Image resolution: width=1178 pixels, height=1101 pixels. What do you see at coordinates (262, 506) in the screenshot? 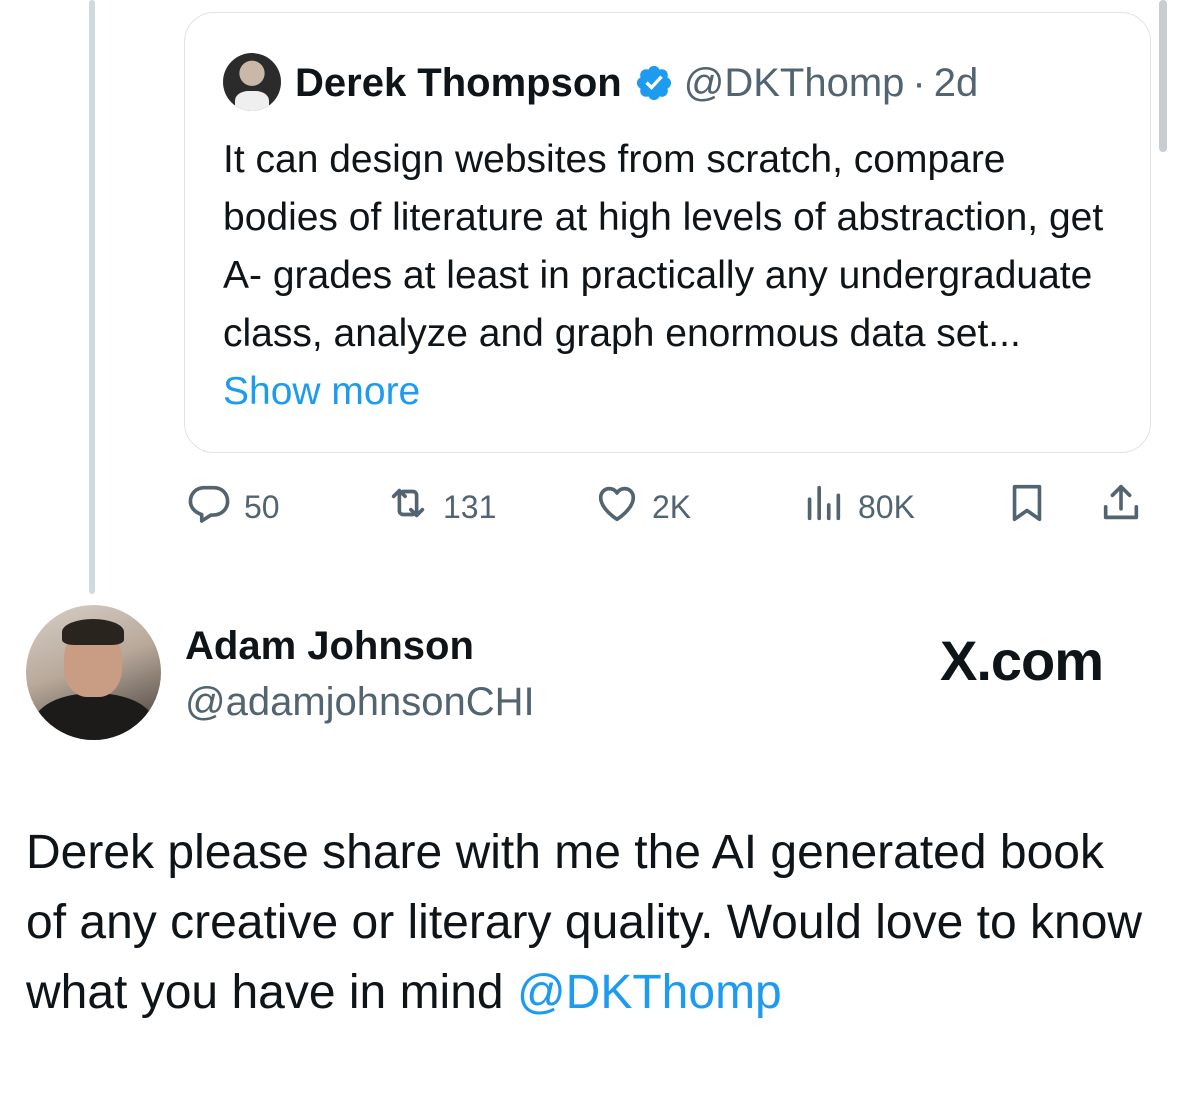
I see `reply-count: 50` at bounding box center [262, 506].